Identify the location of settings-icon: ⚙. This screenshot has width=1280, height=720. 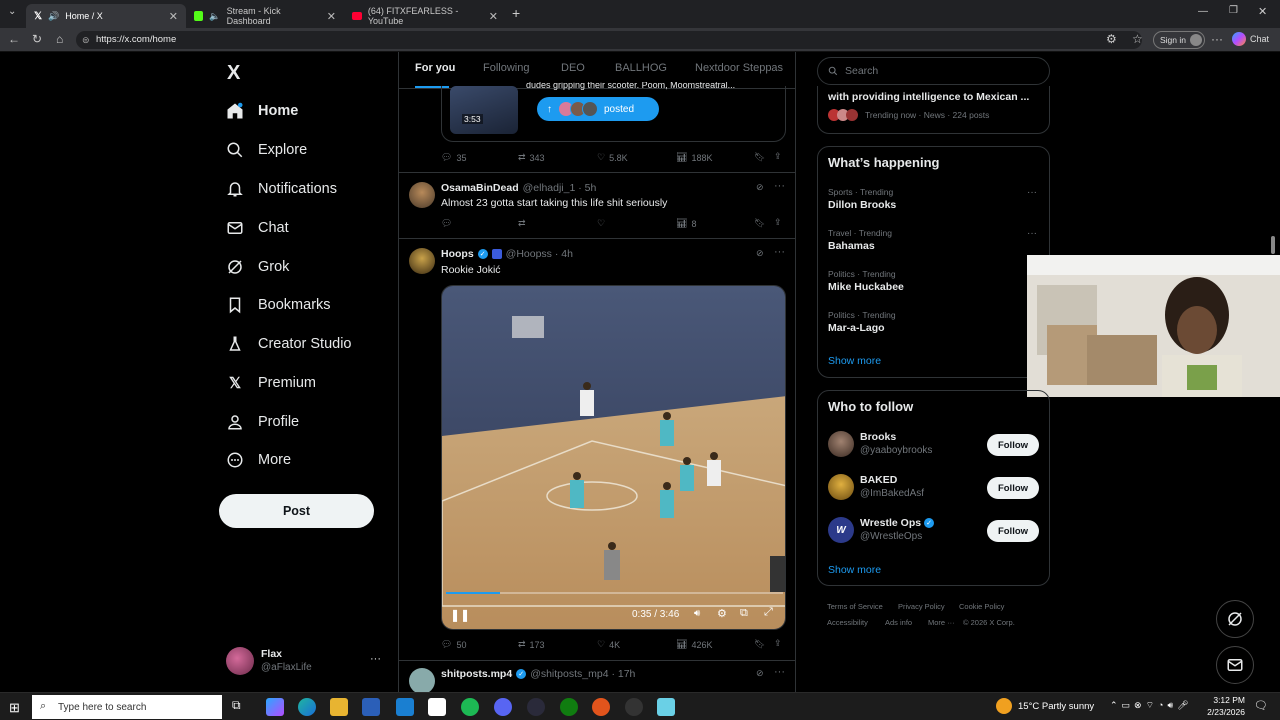
(722, 613).